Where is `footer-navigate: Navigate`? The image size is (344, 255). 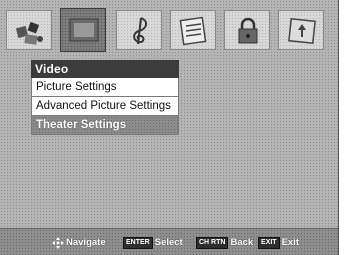
footer-navigate: Navigate is located at coordinates (79, 242).